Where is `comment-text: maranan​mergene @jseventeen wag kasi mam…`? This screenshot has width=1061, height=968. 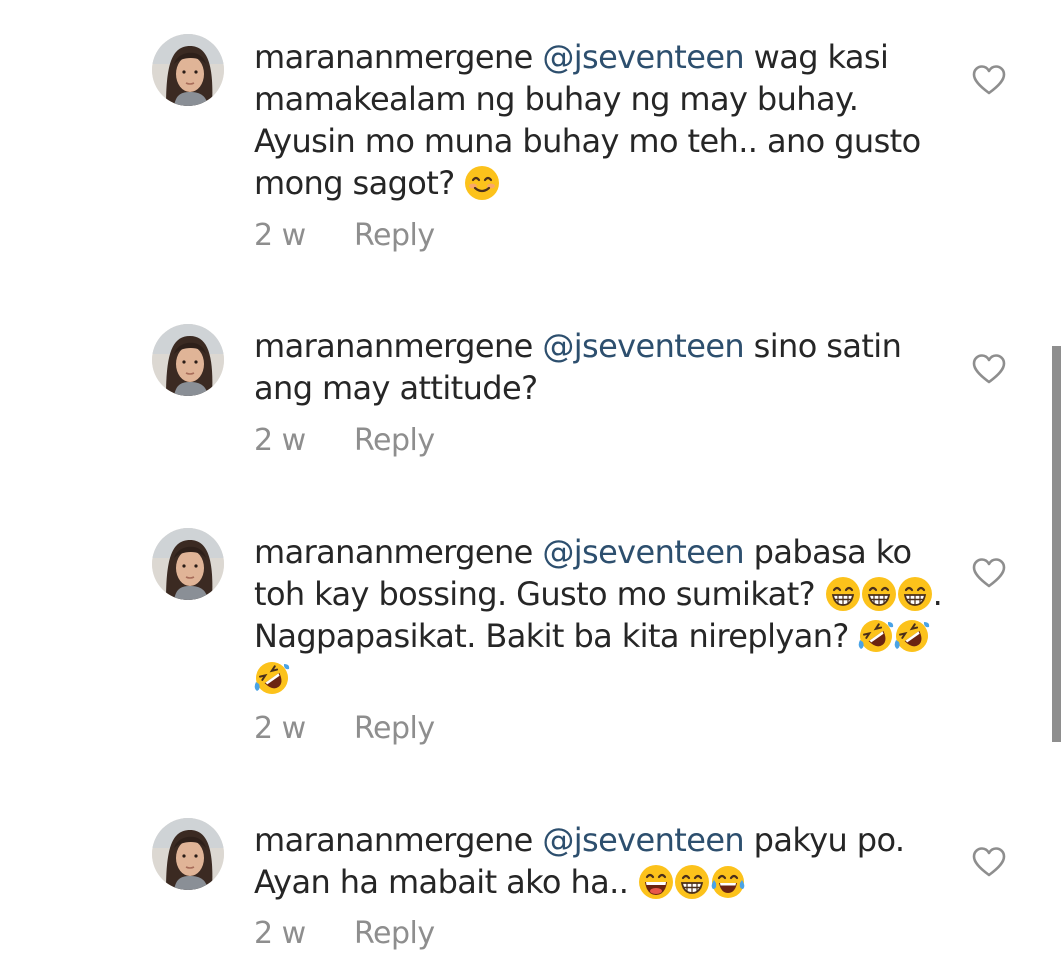
comment-text: maranan​mergene @jseventeen wag kasi mam… is located at coordinates (599, 120).